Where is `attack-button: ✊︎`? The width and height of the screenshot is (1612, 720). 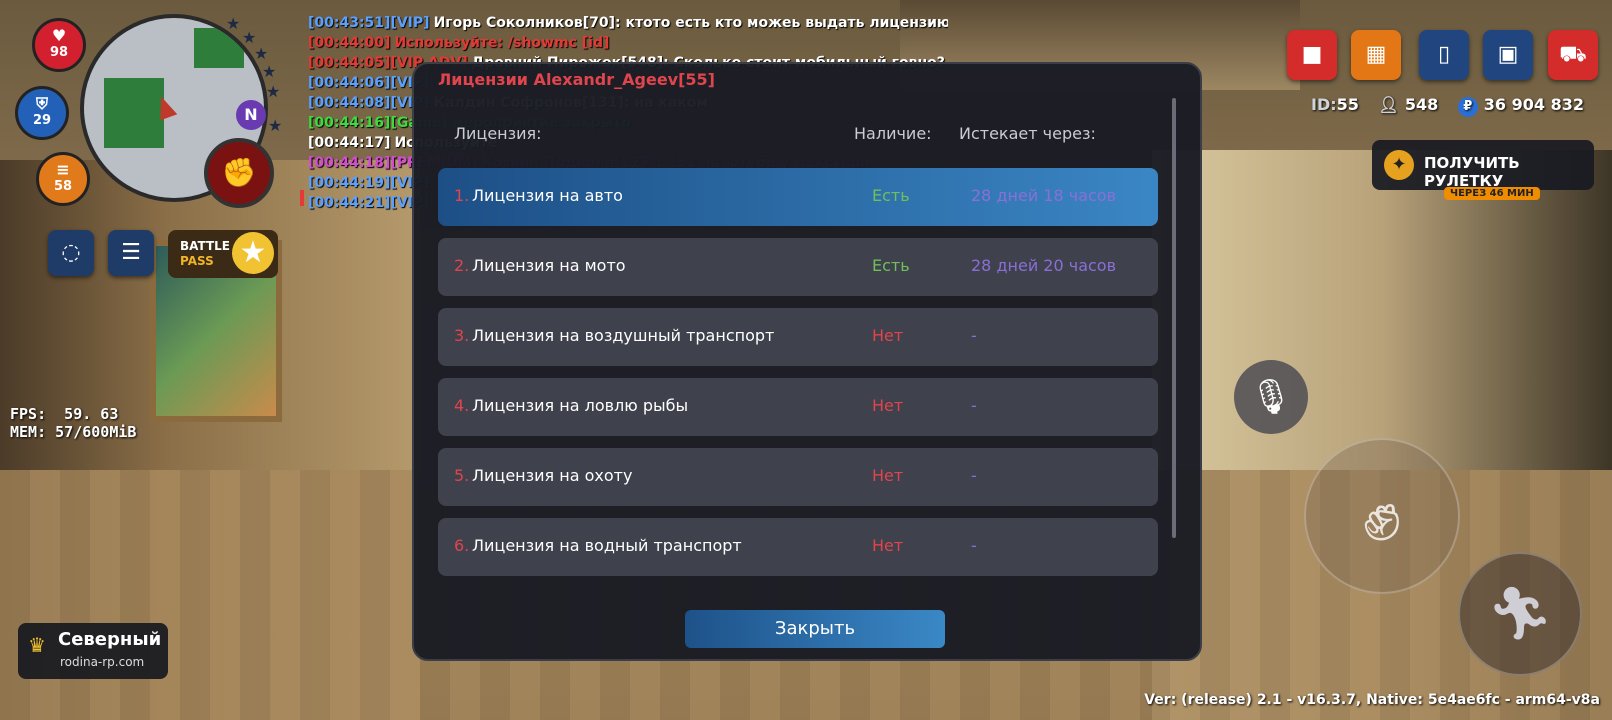
attack-button: ✊︎ is located at coordinates (1382, 516).